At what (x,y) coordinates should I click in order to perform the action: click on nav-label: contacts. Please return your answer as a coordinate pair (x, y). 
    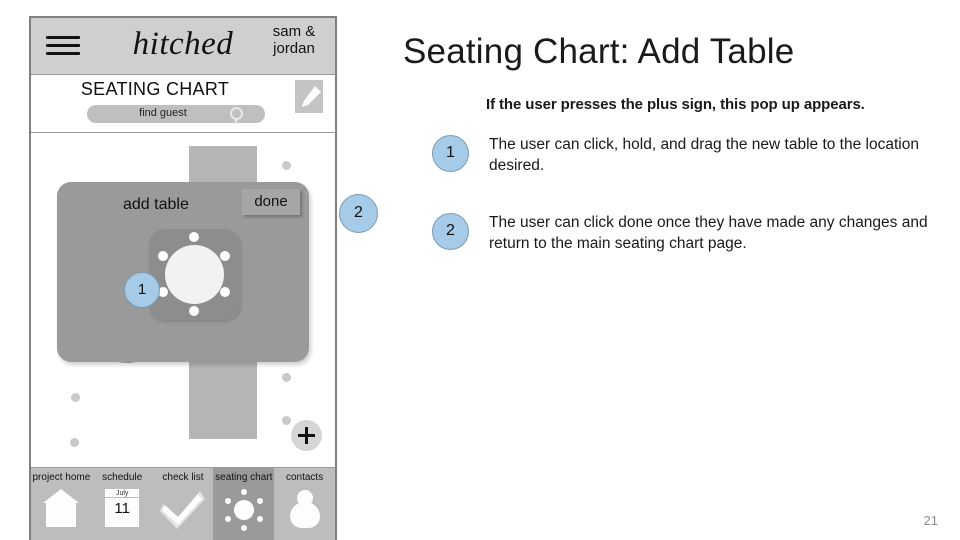
    Looking at the image, I should click on (304, 477).